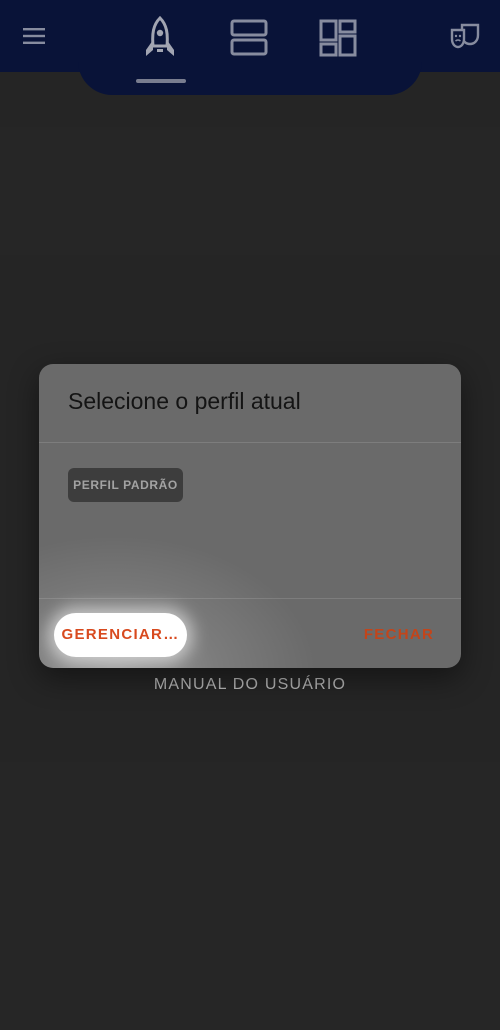 The width and height of the screenshot is (500, 1030). I want to click on profile-chip-default: PERFIL PADRÃO, so click(125, 485).